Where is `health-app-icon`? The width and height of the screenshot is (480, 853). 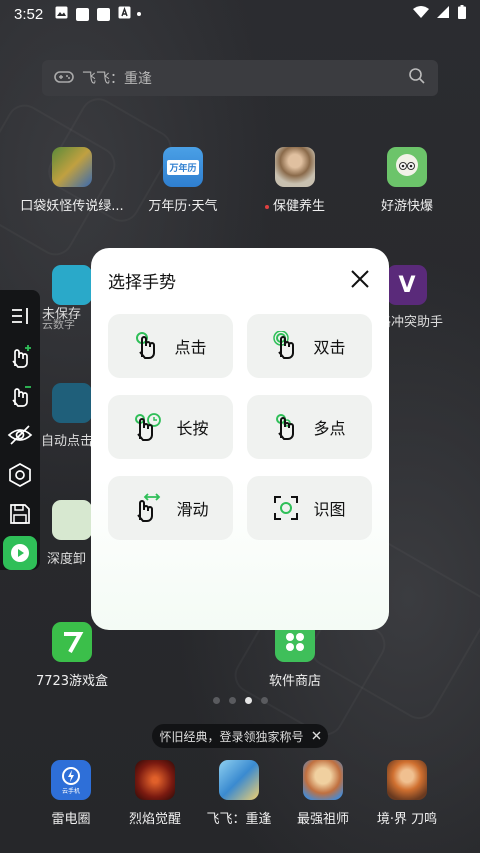 health-app-icon is located at coordinates (295, 167).